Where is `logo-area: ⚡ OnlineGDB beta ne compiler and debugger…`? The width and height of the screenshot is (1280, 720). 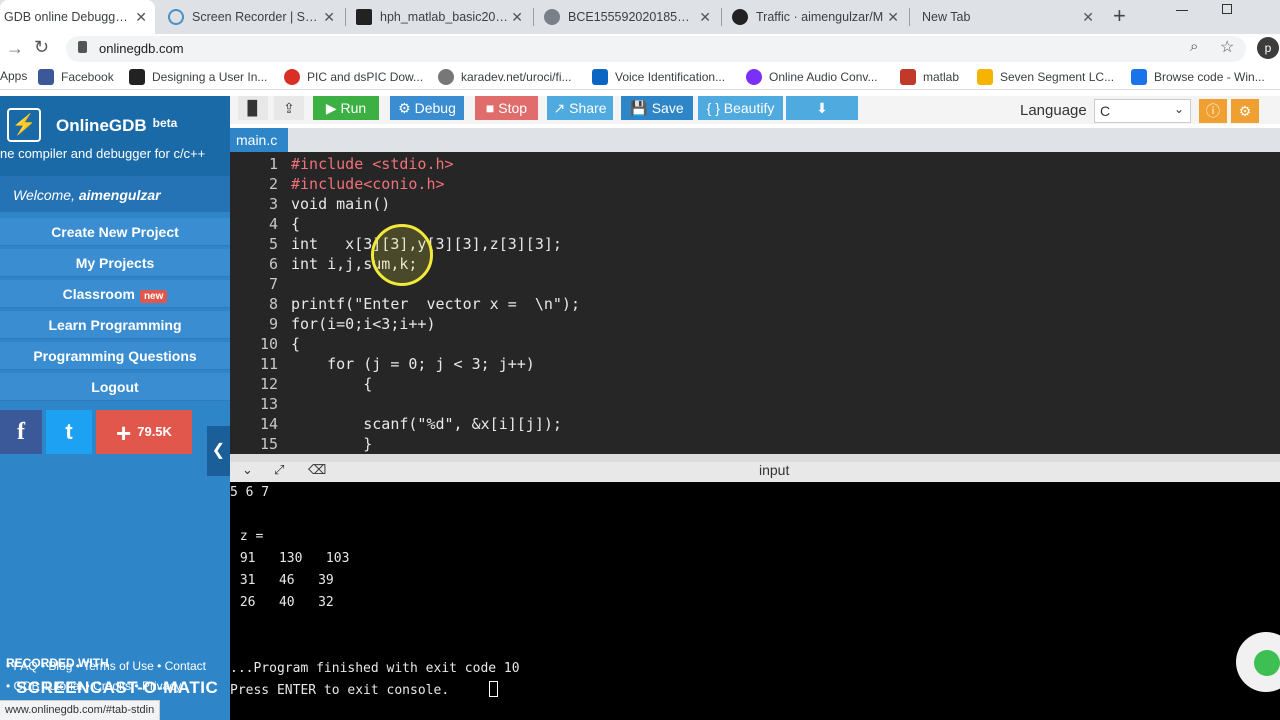
logo-area: ⚡ OnlineGDB beta ne compiler and debugger… is located at coordinates (115, 136).